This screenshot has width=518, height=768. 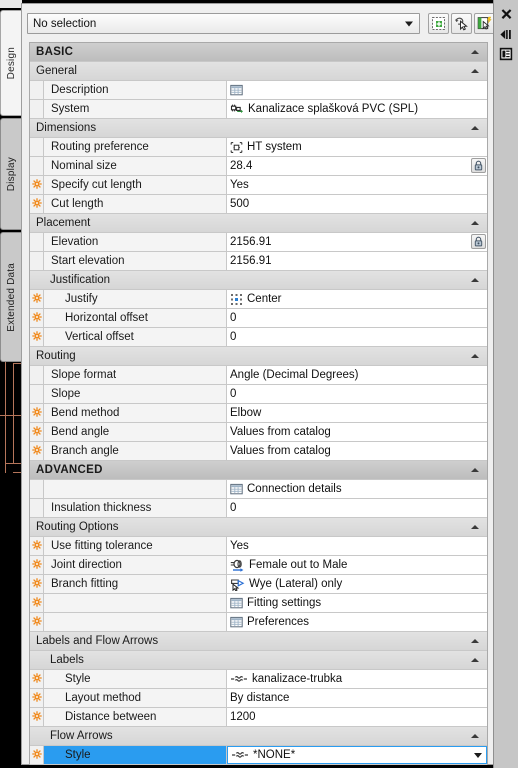 I want to click on property-row: Connection details, so click(x=258, y=489).